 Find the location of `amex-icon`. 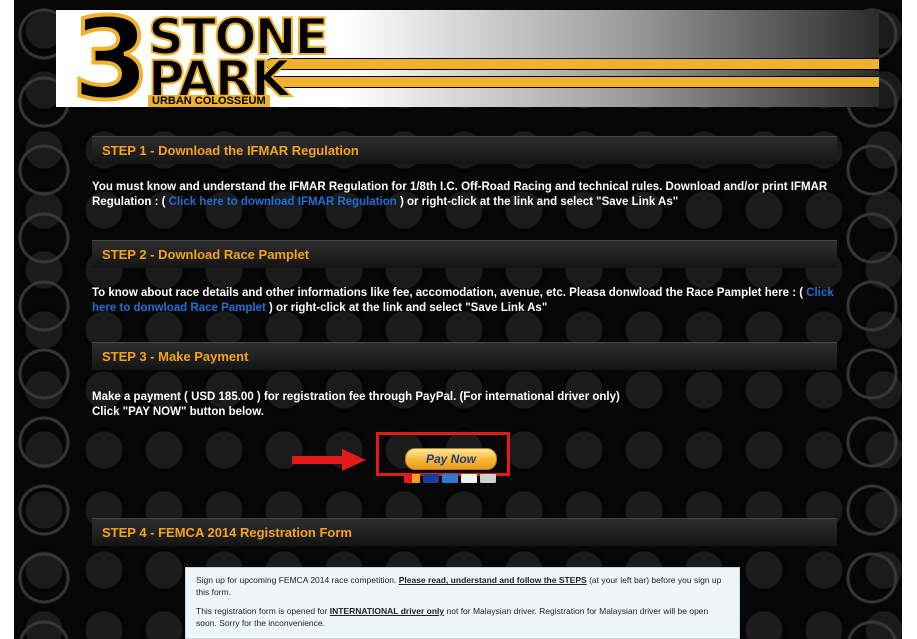

amex-icon is located at coordinates (450, 478).